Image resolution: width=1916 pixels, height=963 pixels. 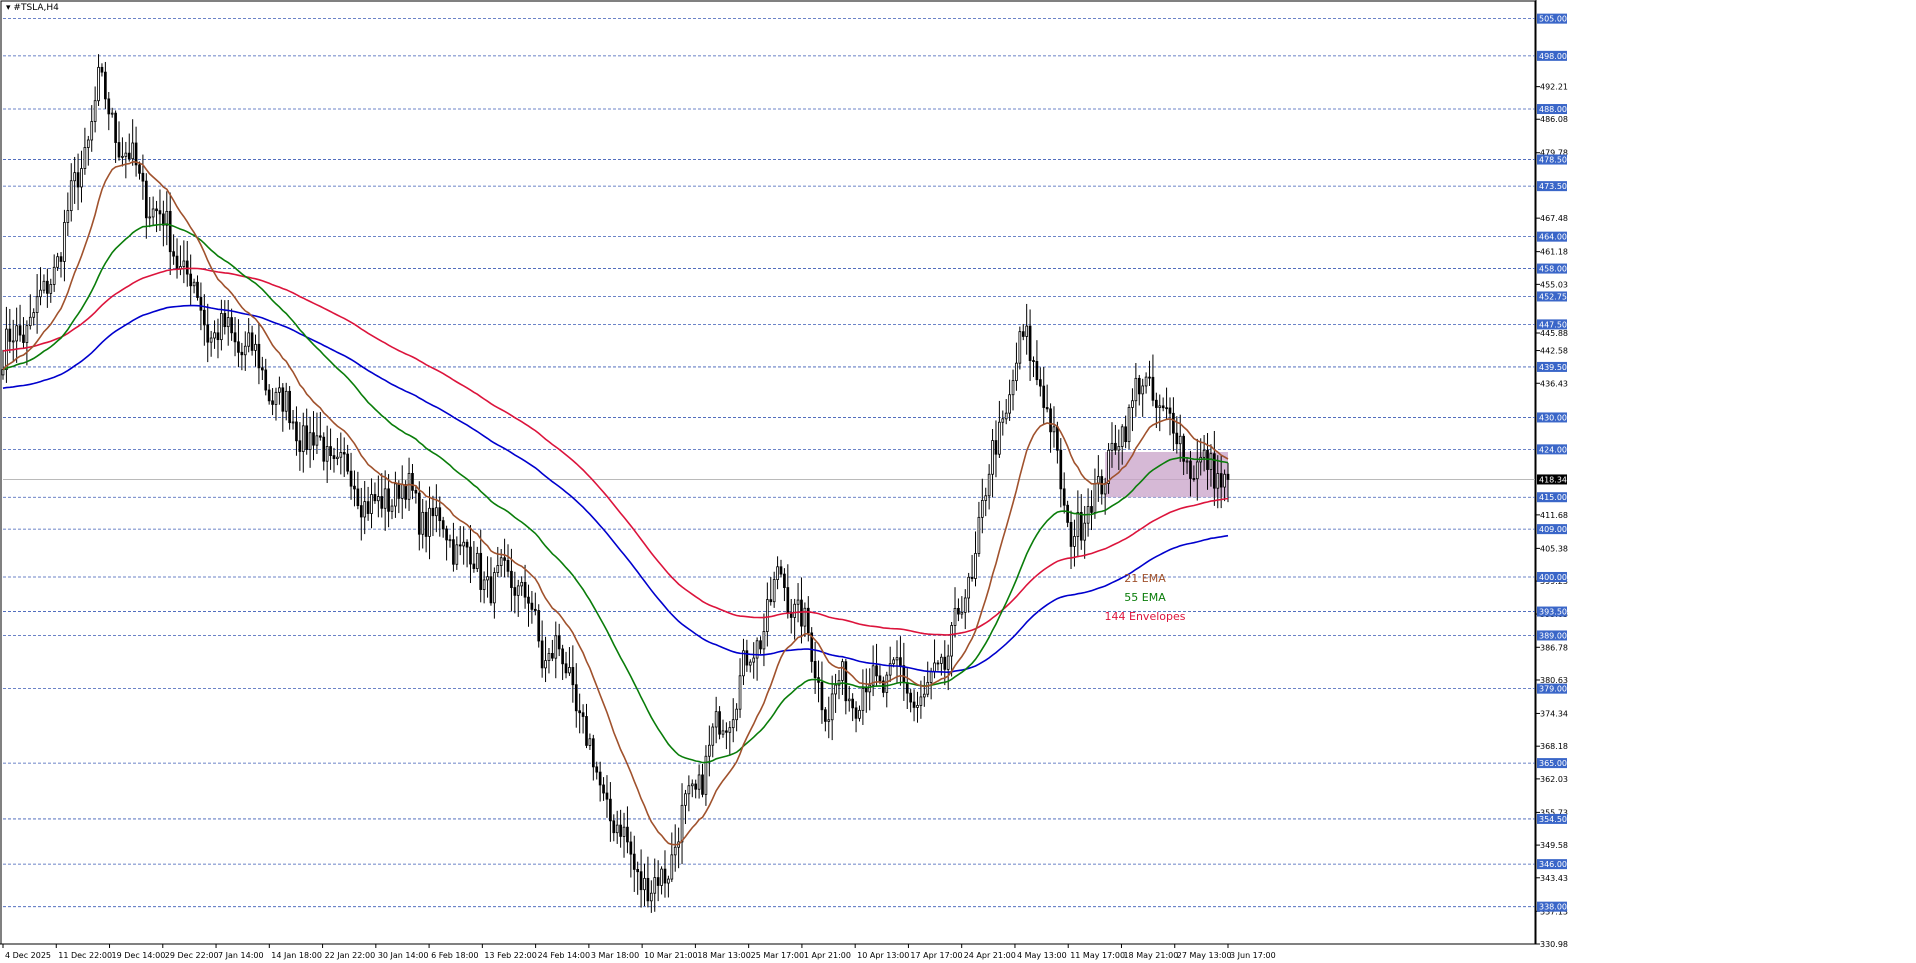 What do you see at coordinates (1554, 333) in the screenshot?
I see `price-tick-label: 445.88` at bounding box center [1554, 333].